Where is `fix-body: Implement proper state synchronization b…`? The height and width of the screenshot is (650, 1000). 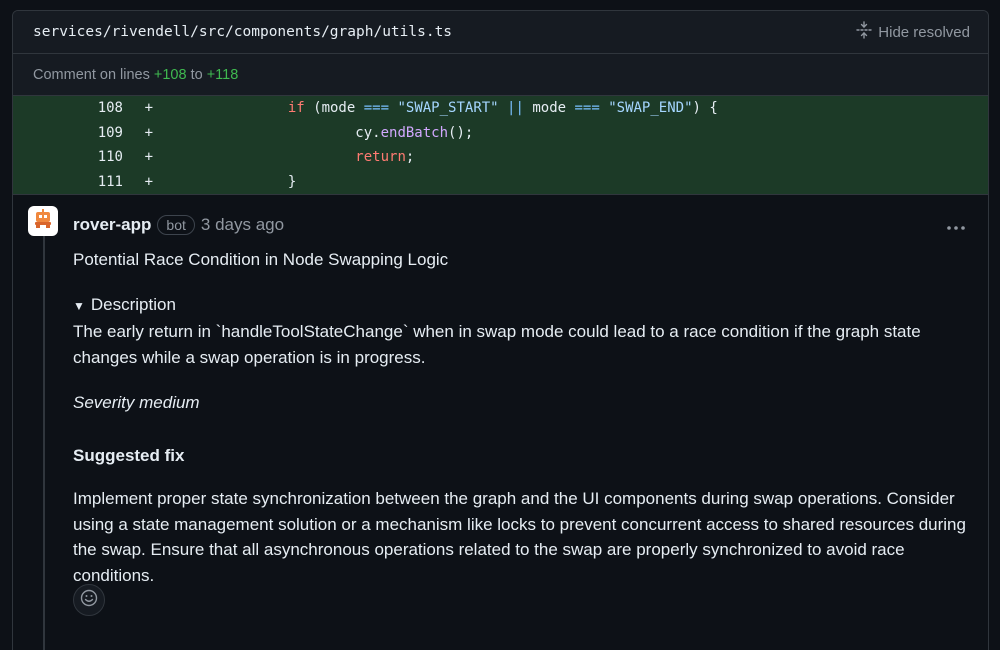
fix-body: Implement proper state synchronization b… is located at coordinates (519, 537).